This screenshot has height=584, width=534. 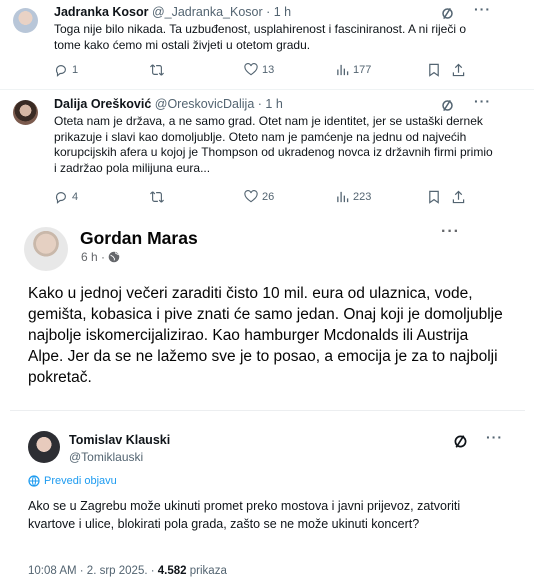 I want to click on tweet-header: Dalija Orešković @OreskovicDalija · 1 h, so click(x=168, y=104).